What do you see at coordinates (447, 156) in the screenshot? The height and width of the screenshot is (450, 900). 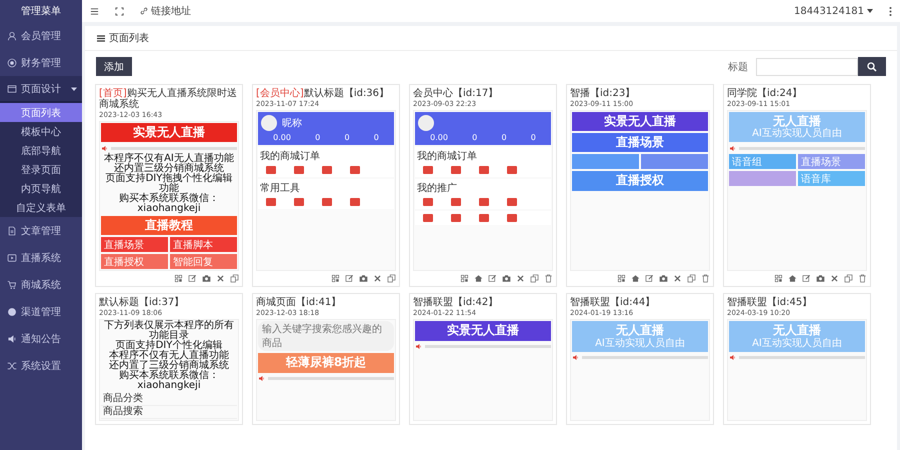 I see `section-title: 我的商城订单` at bounding box center [447, 156].